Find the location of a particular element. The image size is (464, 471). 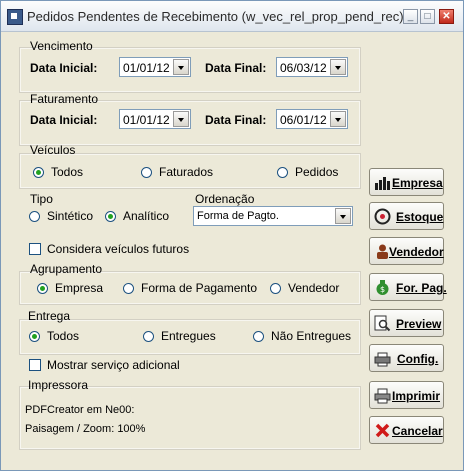

cancel-x-icon is located at coordinates (382, 430).